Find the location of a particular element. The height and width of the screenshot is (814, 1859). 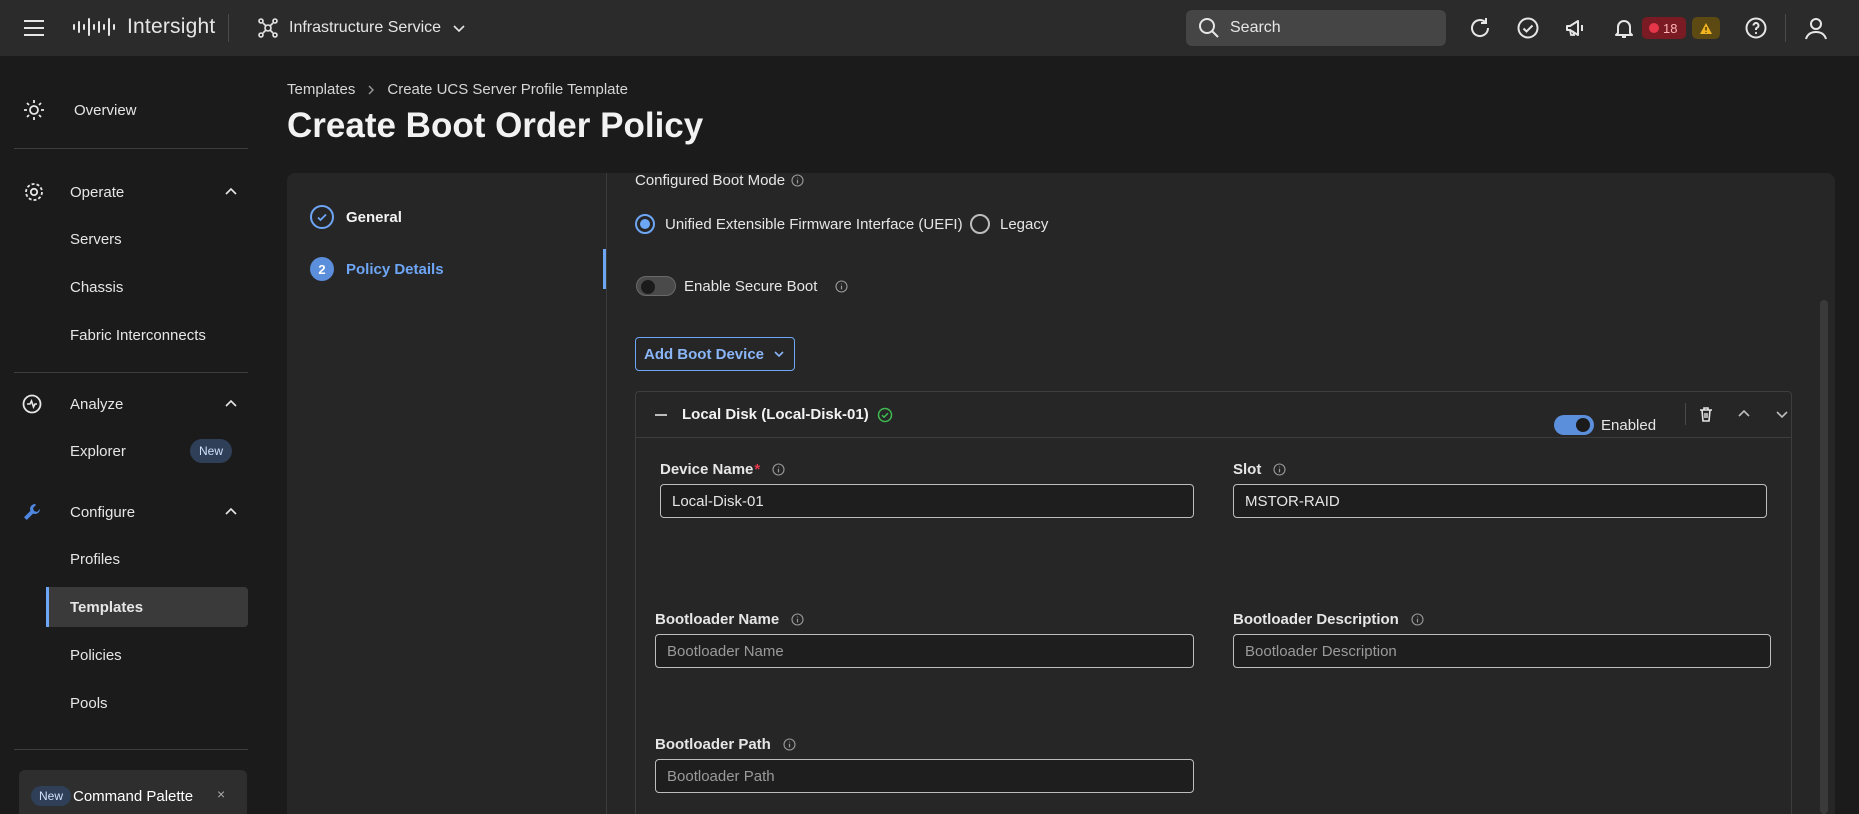

command-palette: New Command Palette × is located at coordinates (133, 792).